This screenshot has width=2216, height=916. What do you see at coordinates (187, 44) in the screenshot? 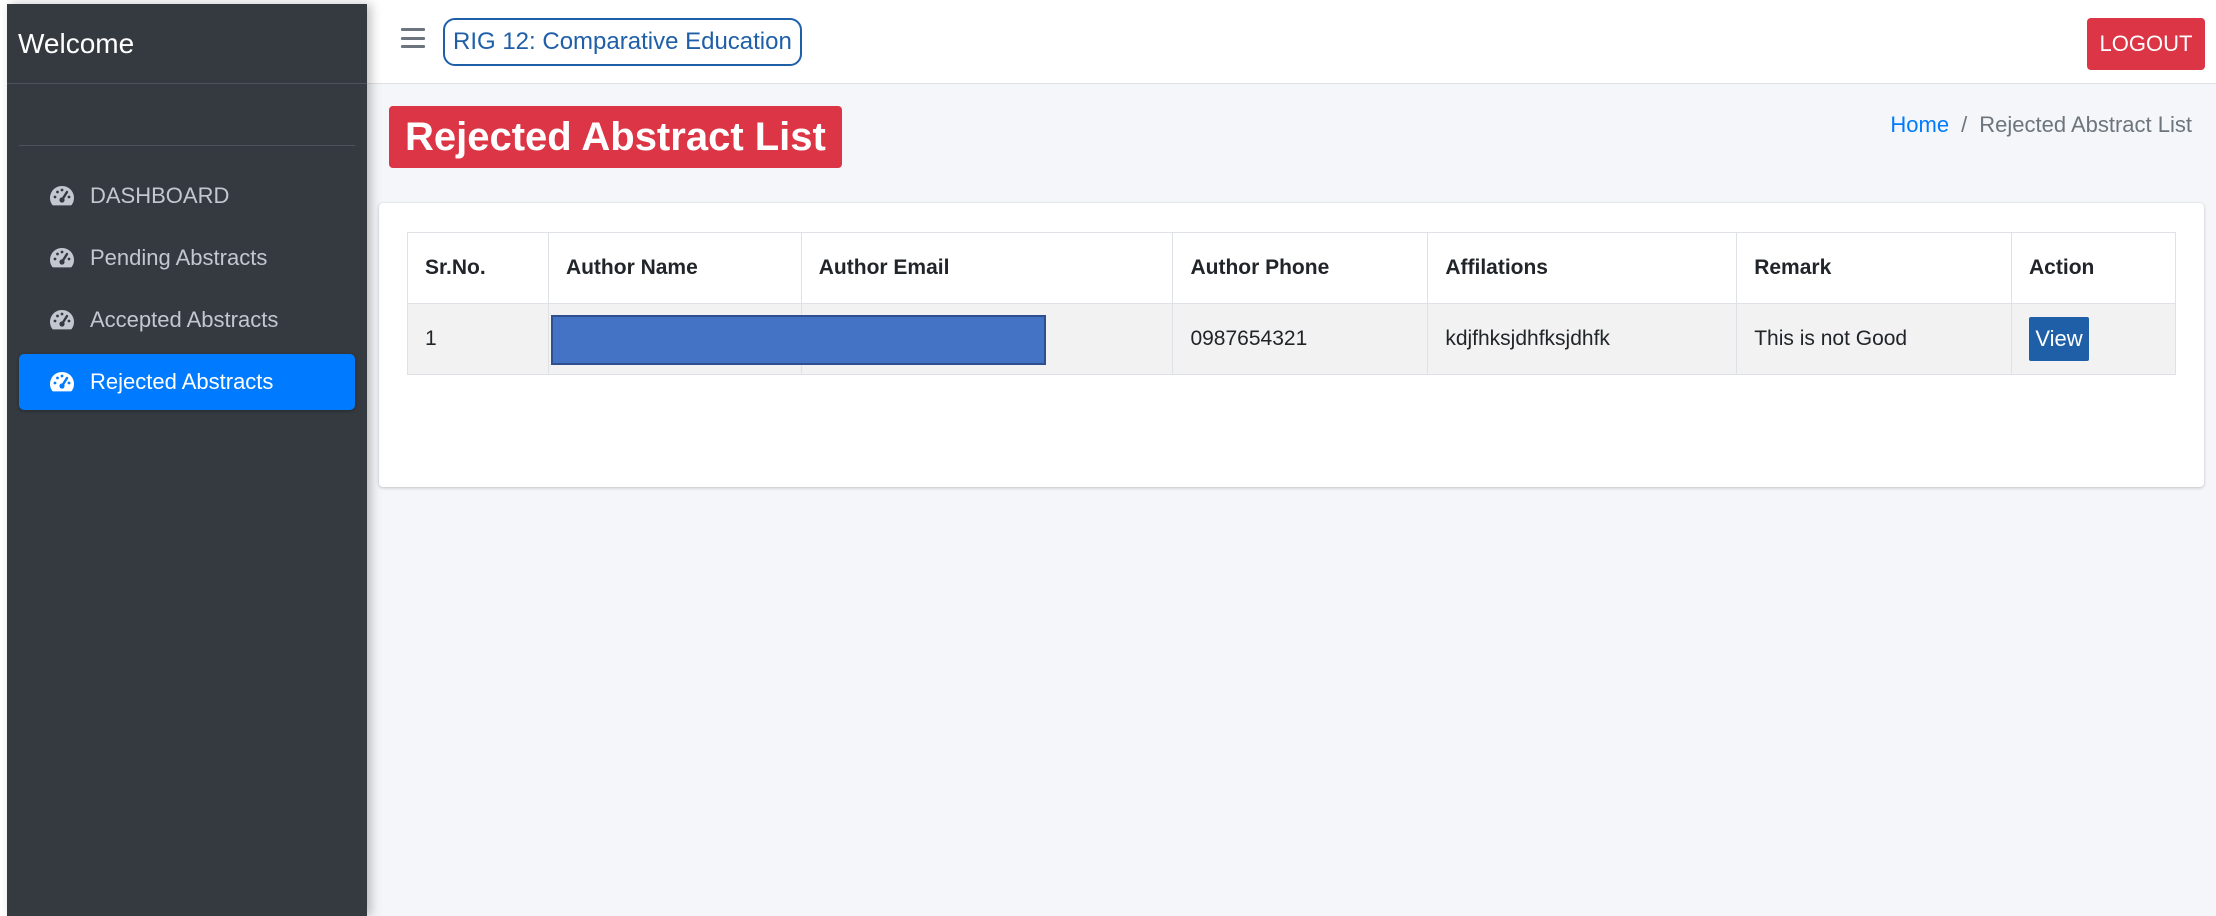
I see `brand-text: Welcome` at bounding box center [187, 44].